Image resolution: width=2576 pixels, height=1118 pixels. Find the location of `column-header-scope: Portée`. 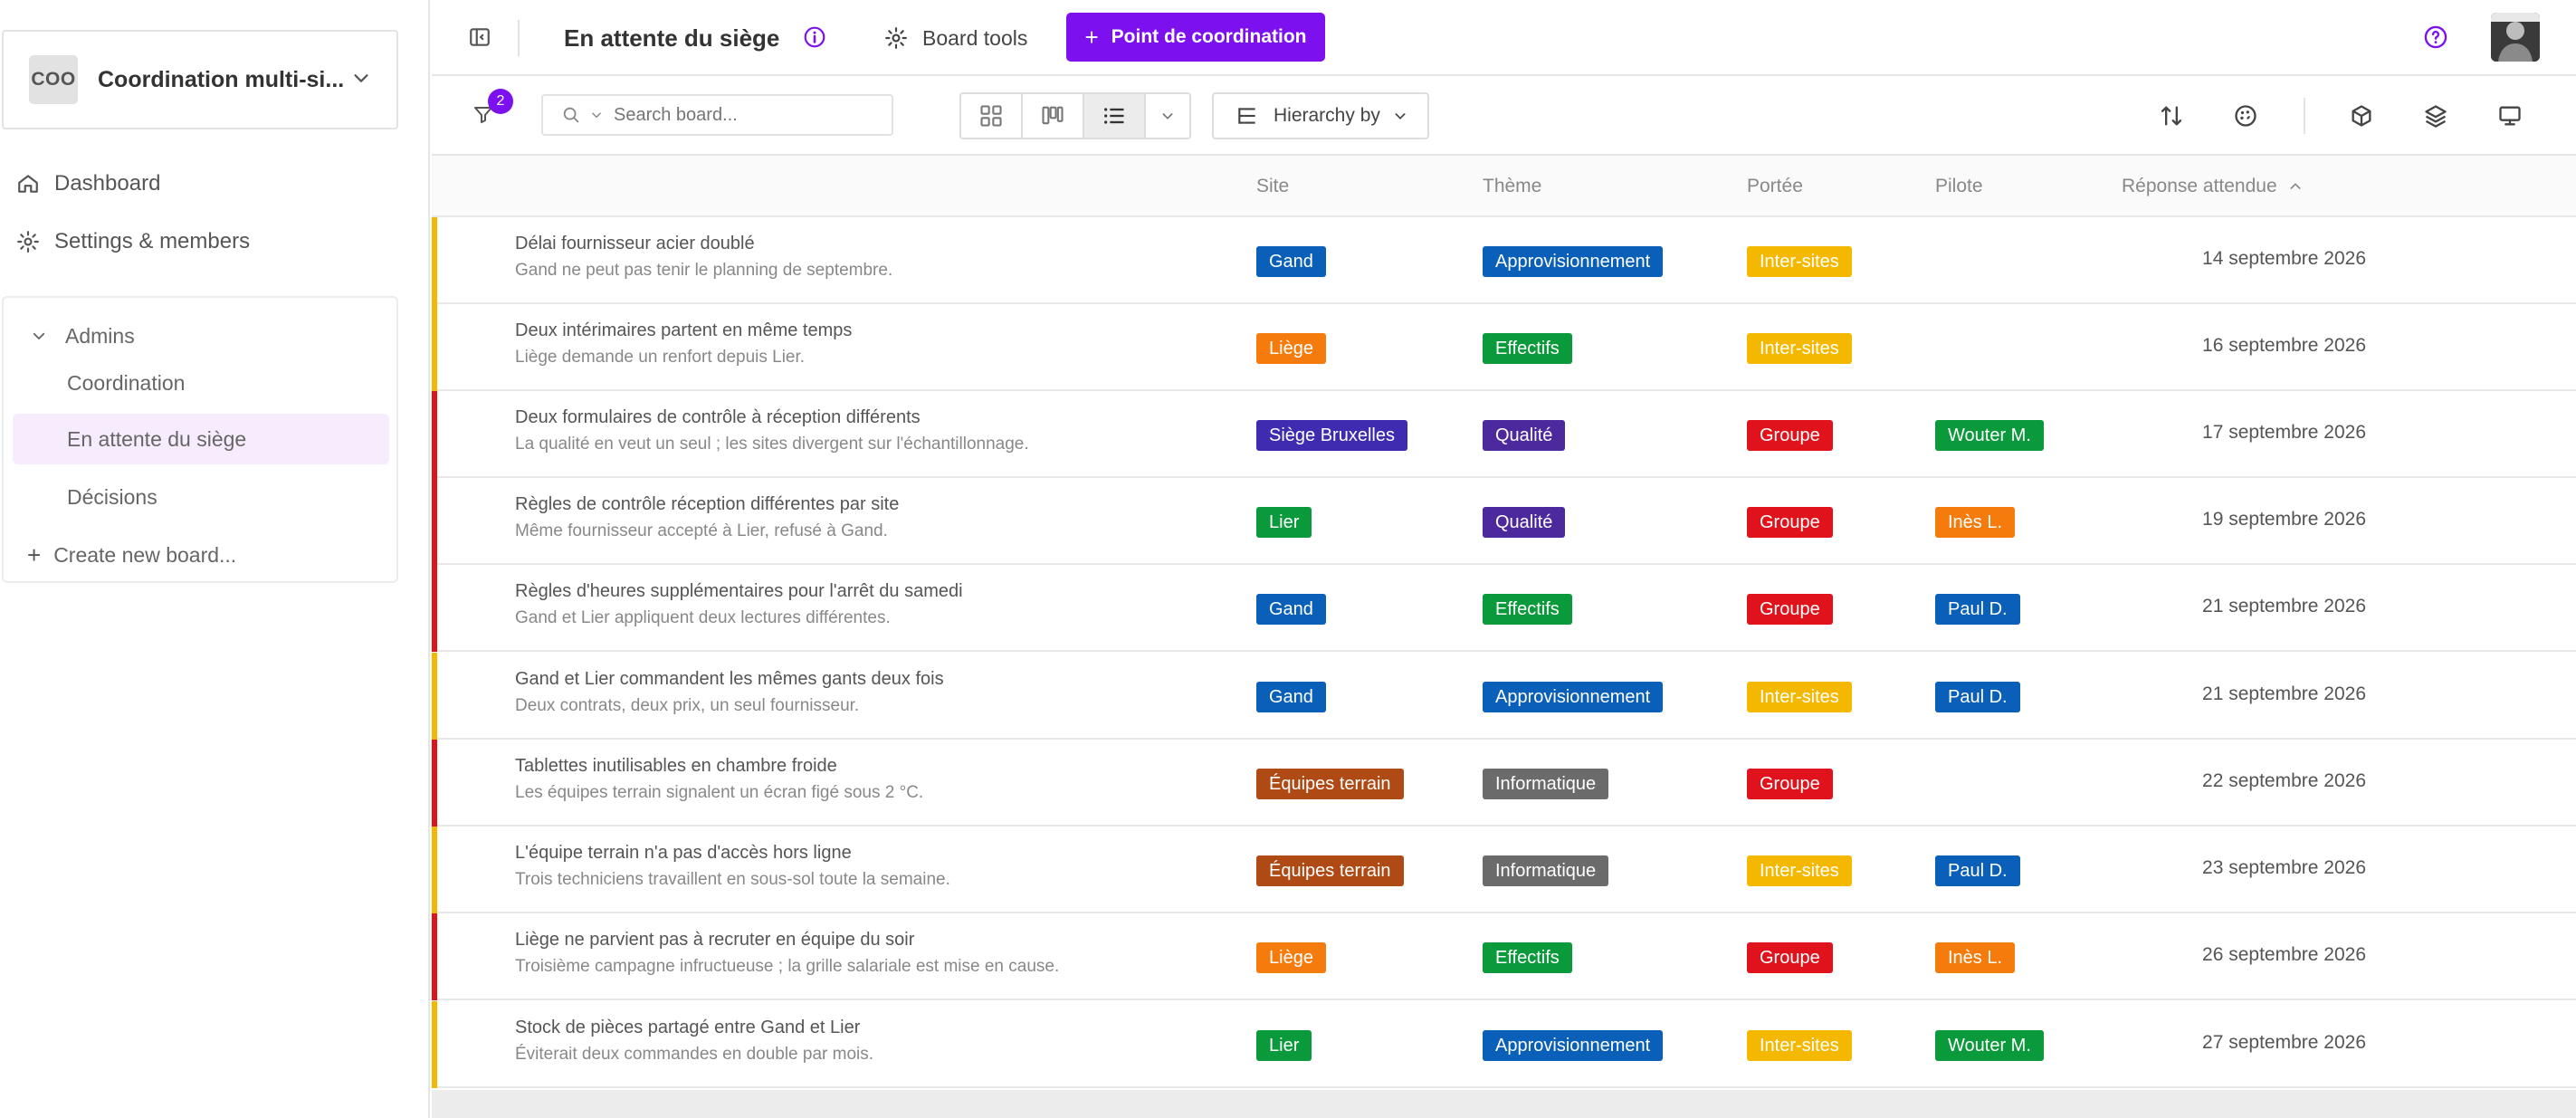

column-header-scope: Portée is located at coordinates (1775, 186).